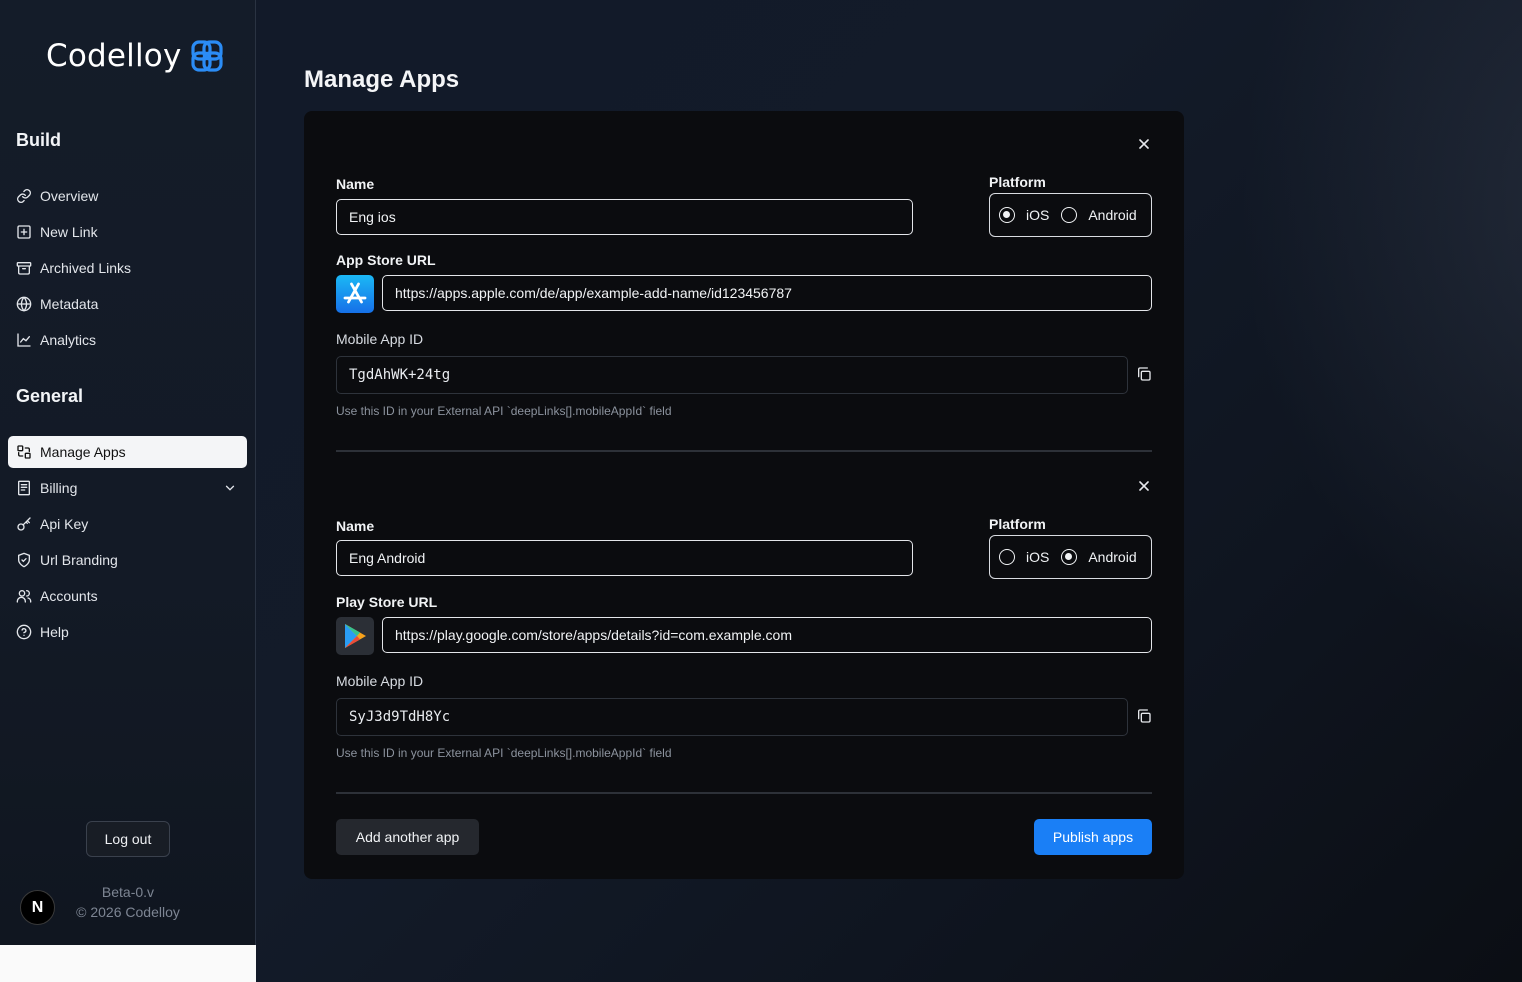 Image resolution: width=1522 pixels, height=982 pixels. I want to click on globe-icon, so click(24, 304).